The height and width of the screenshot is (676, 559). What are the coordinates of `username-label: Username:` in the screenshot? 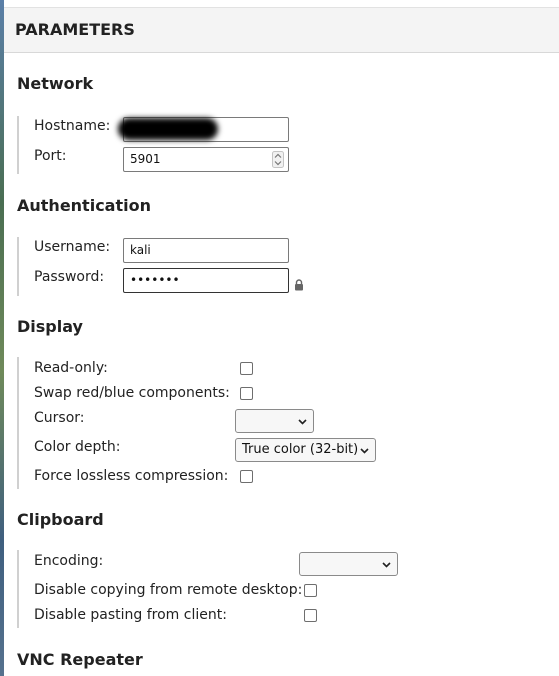 It's located at (72, 247).